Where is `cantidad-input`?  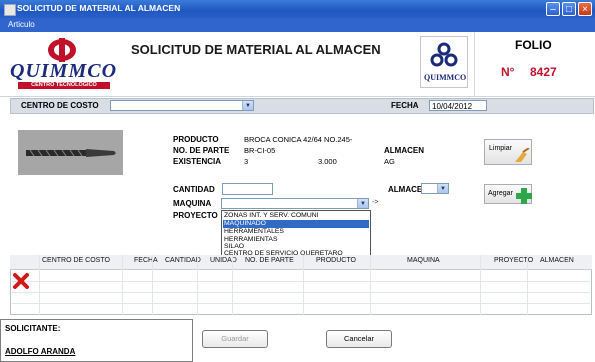 cantidad-input is located at coordinates (247, 189).